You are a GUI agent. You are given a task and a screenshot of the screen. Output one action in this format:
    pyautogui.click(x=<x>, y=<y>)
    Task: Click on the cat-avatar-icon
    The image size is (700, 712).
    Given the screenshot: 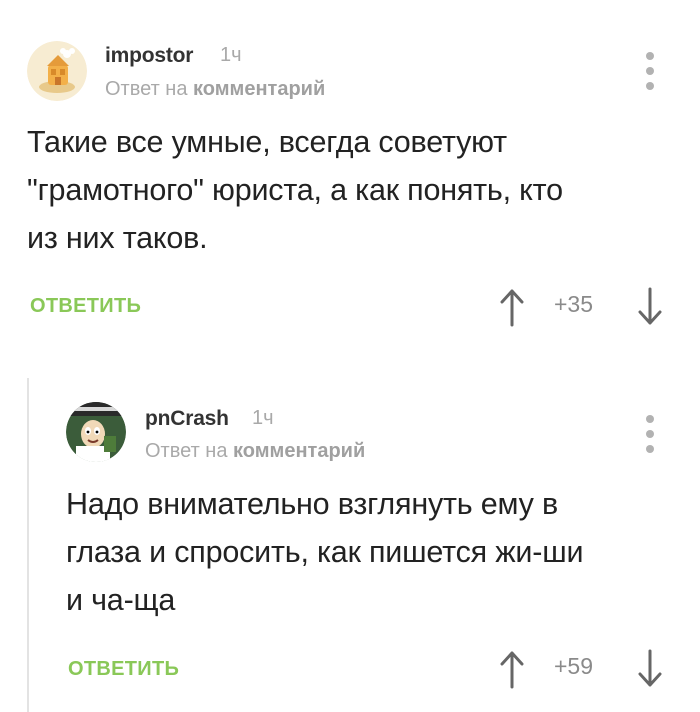 What is the action you would take?
    pyautogui.click(x=57, y=71)
    